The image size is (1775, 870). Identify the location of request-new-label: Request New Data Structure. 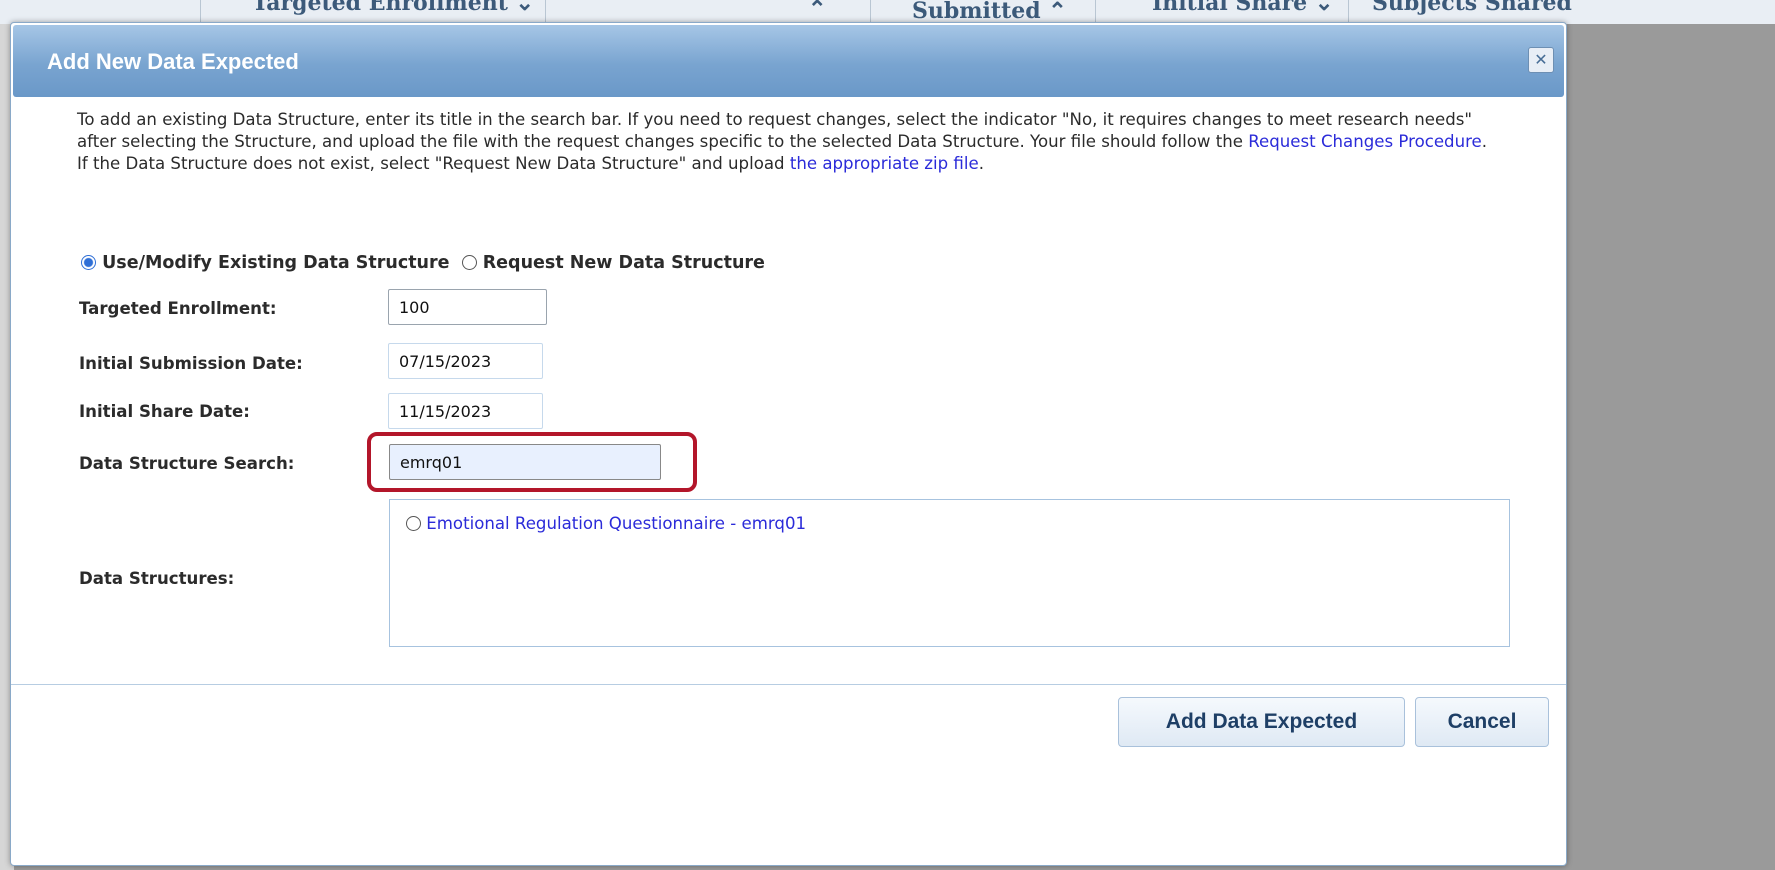
(624, 263).